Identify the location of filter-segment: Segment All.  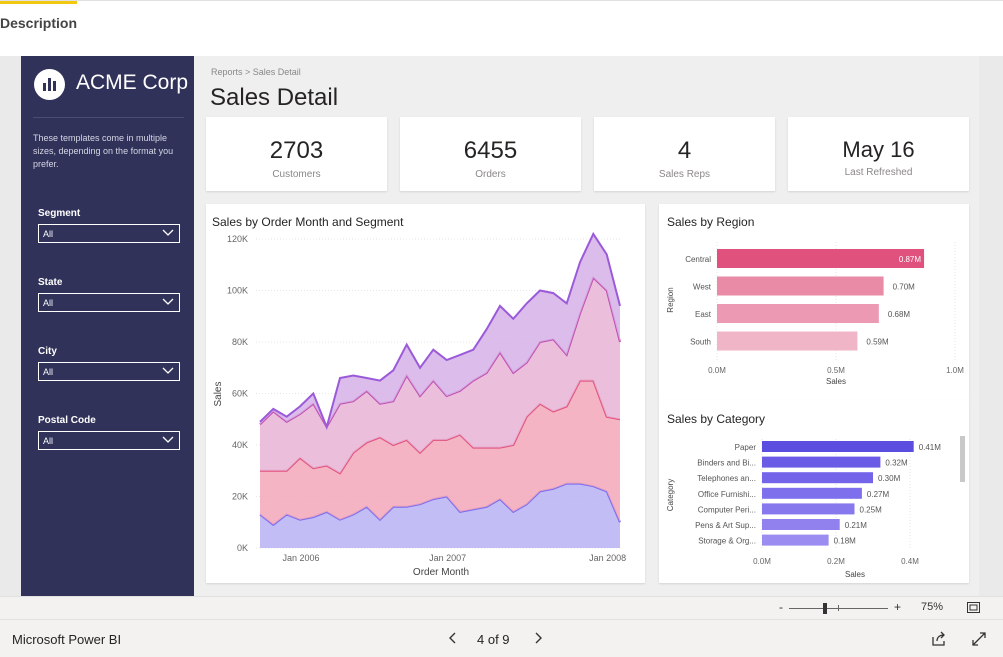
(109, 225).